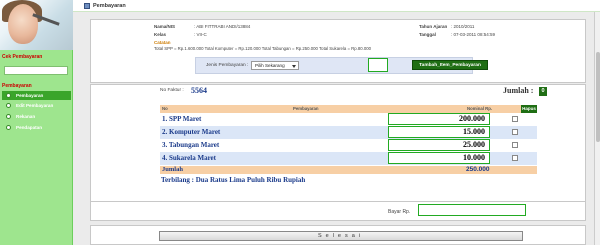 The height and width of the screenshot is (245, 600). Describe the element at coordinates (598, 97) in the screenshot. I see `scrollbar-thumb` at that location.